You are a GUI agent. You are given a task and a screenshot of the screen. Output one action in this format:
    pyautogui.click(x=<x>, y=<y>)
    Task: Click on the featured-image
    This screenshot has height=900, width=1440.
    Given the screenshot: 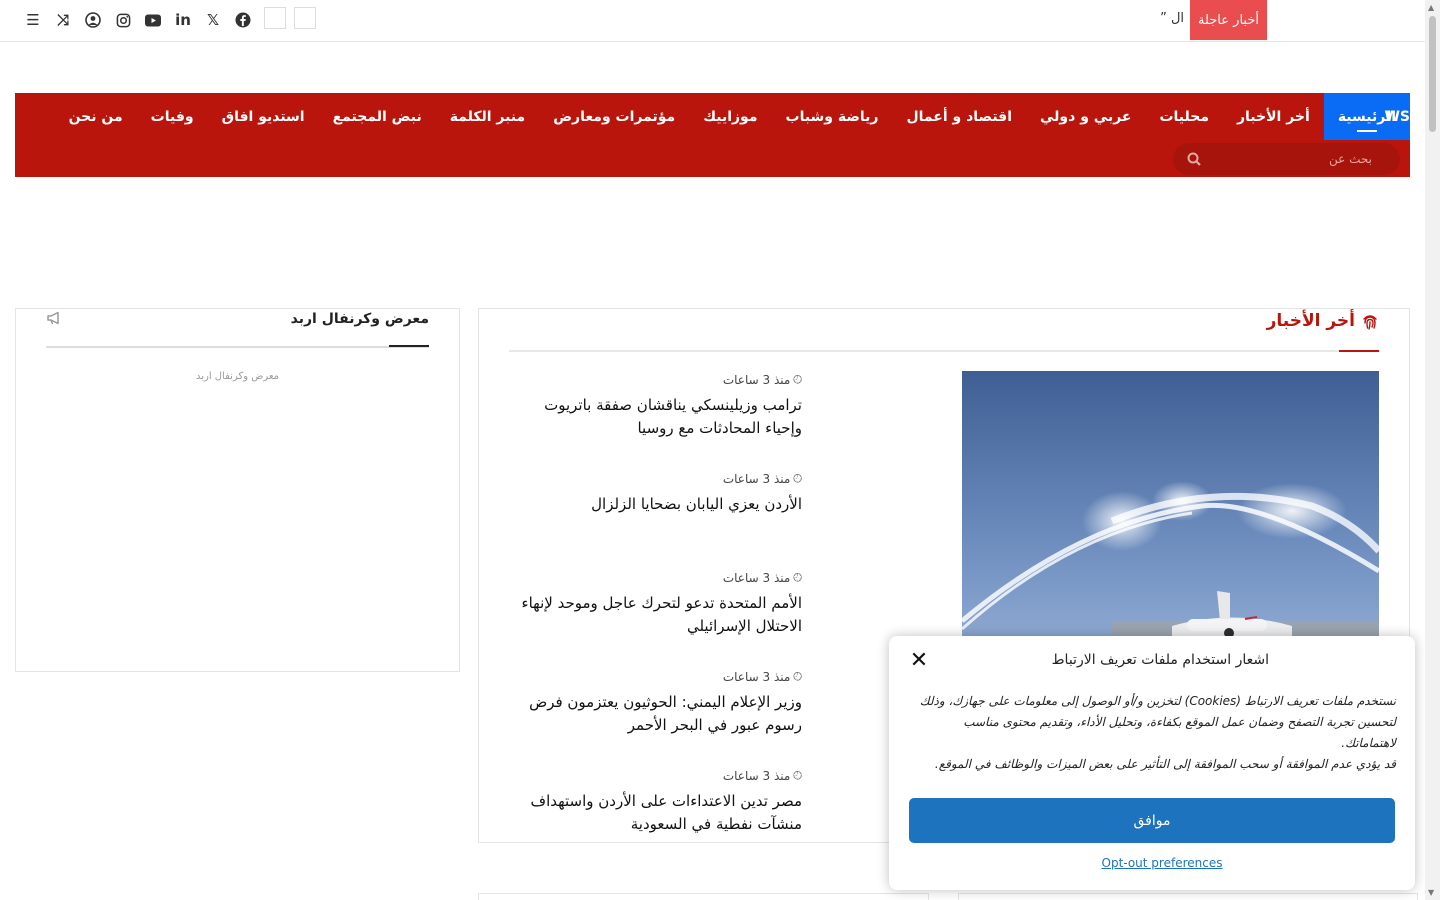 What is the action you would take?
    pyautogui.click(x=1170, y=506)
    